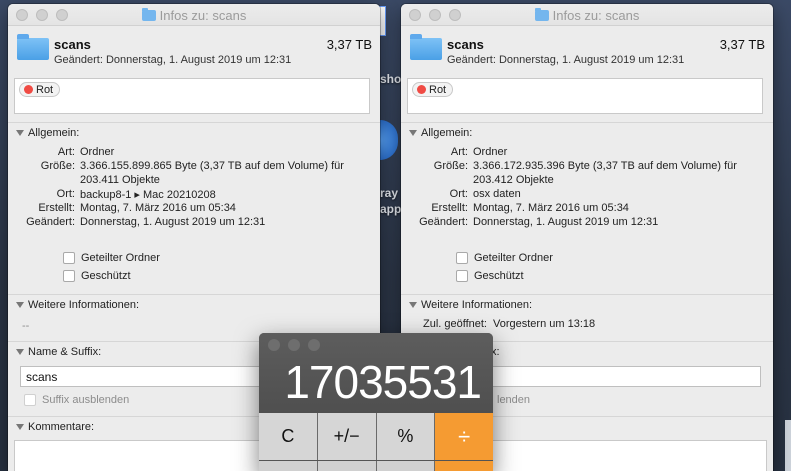 The height and width of the screenshot is (471, 791). I want to click on info-row-size-objects: 203.411 Objekte, so click(120, 180).